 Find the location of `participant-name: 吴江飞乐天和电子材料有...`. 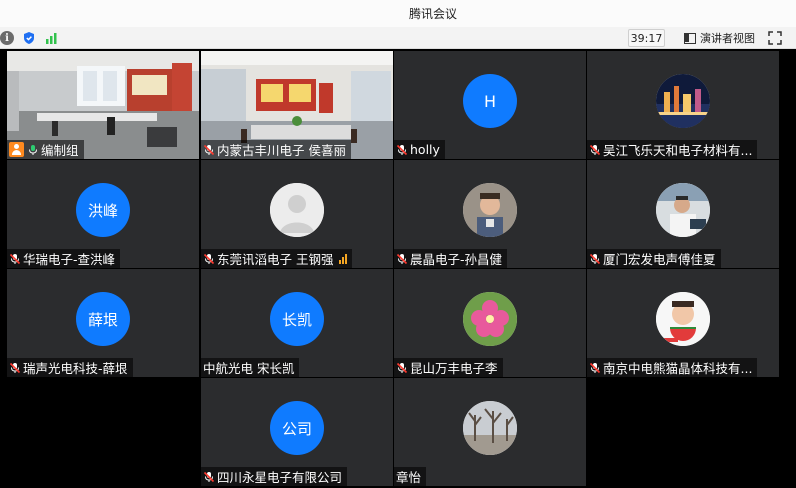

participant-name: 吴江飞乐天和电子材料有... is located at coordinates (678, 150).